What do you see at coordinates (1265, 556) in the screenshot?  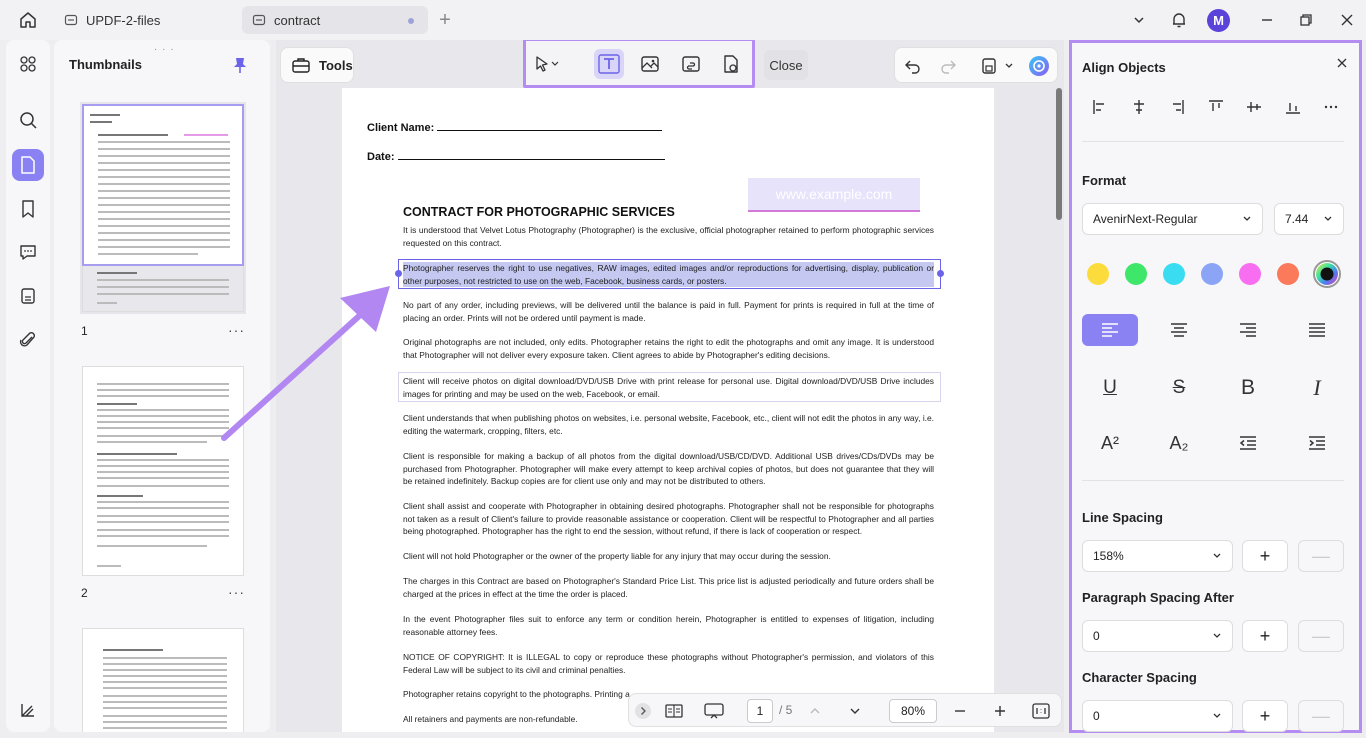 I see `line-spacing-increase-button: +` at bounding box center [1265, 556].